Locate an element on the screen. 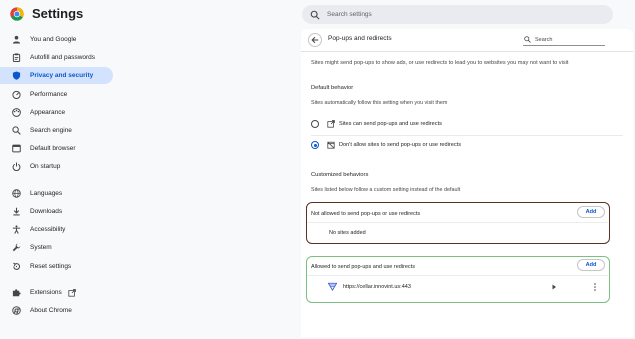  sidebar-item-label: On startup is located at coordinates (45, 166).